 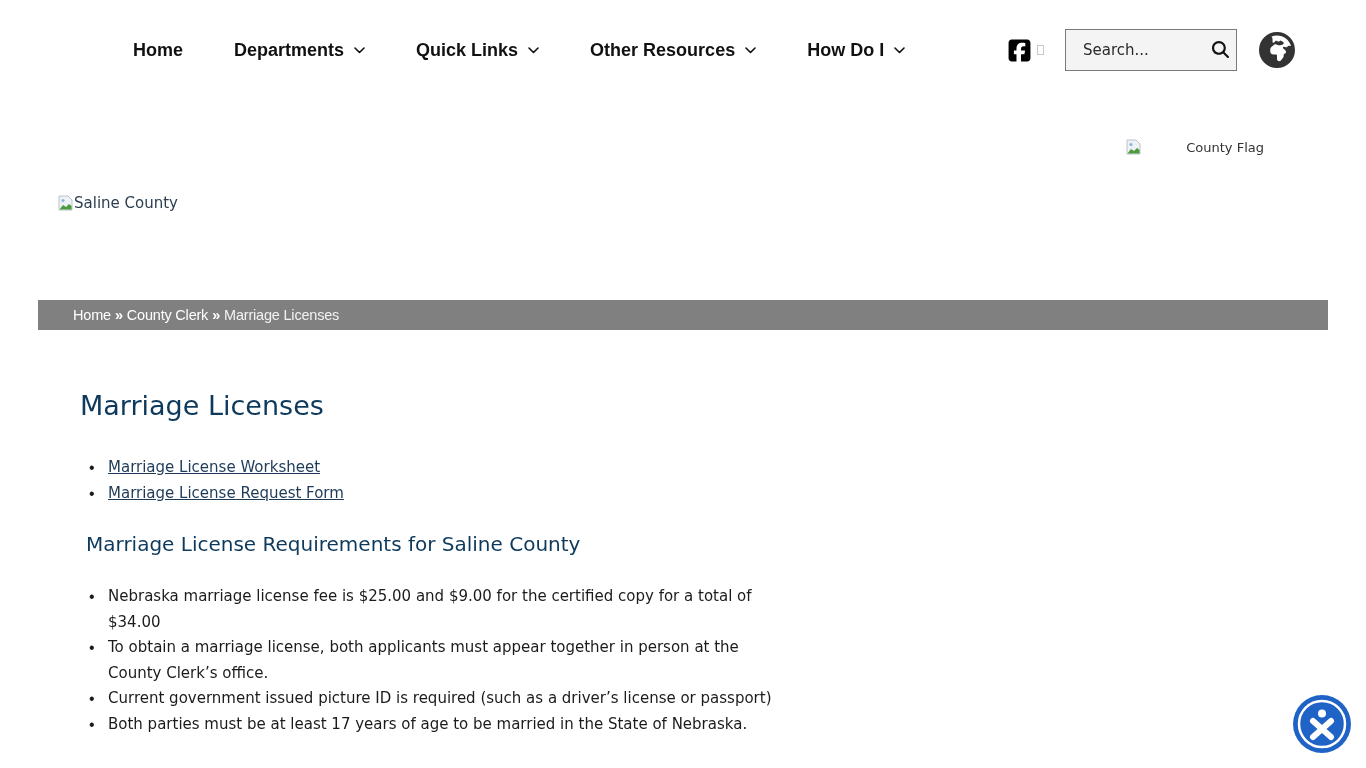 I want to click on document-link: Marriage License Request Form, so click(x=226, y=493).